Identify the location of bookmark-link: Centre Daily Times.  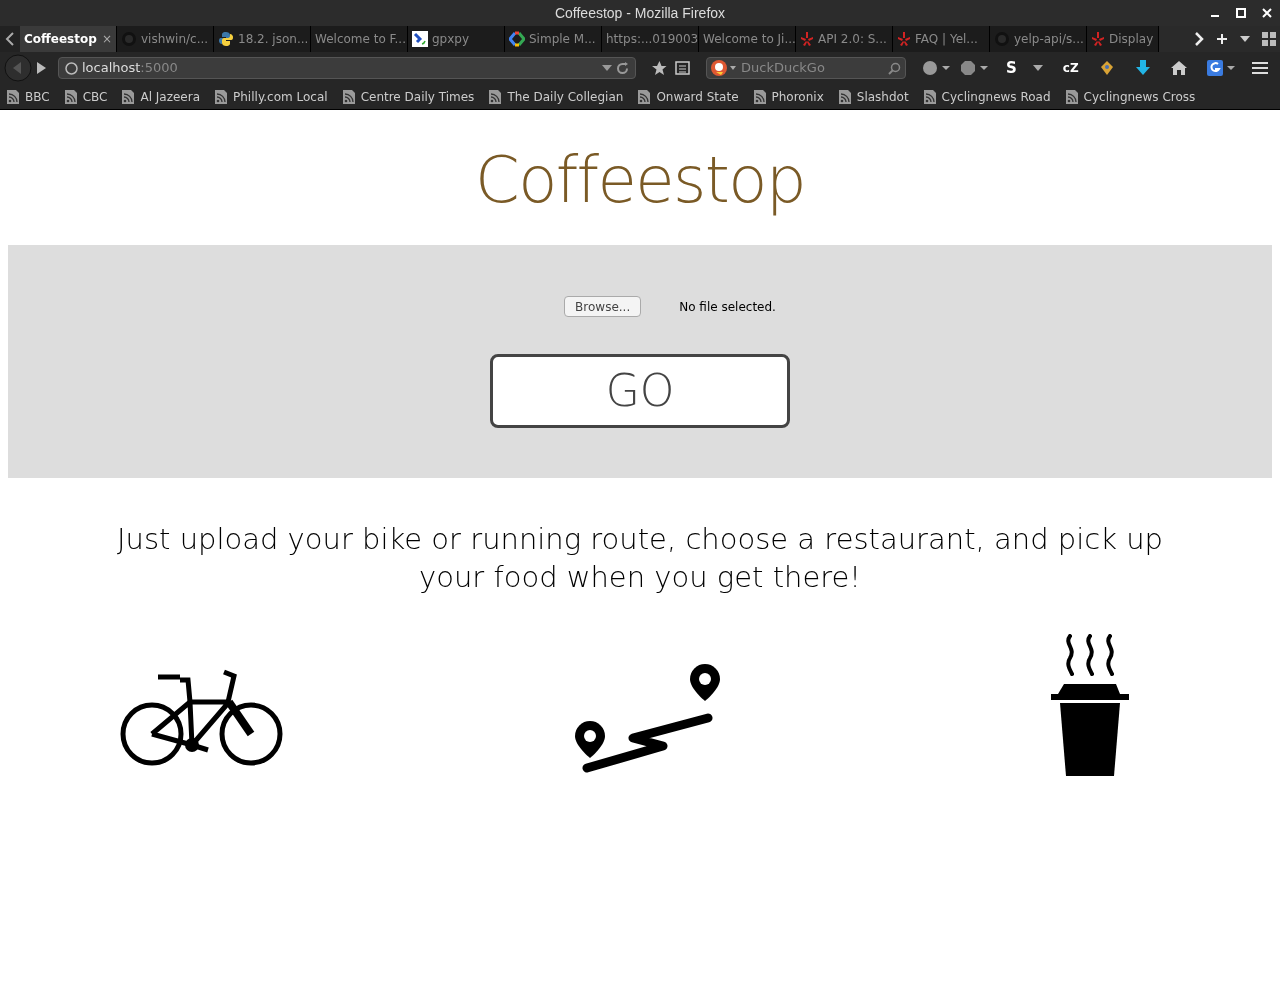
(408, 96).